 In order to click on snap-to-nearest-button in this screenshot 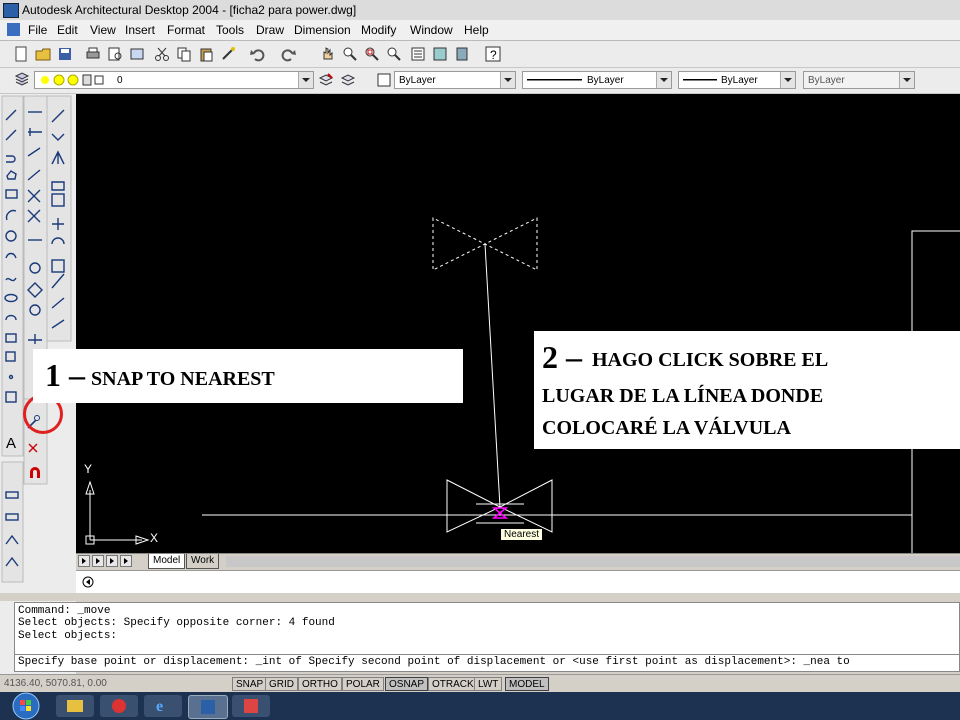, I will do `click(40, 423)`.